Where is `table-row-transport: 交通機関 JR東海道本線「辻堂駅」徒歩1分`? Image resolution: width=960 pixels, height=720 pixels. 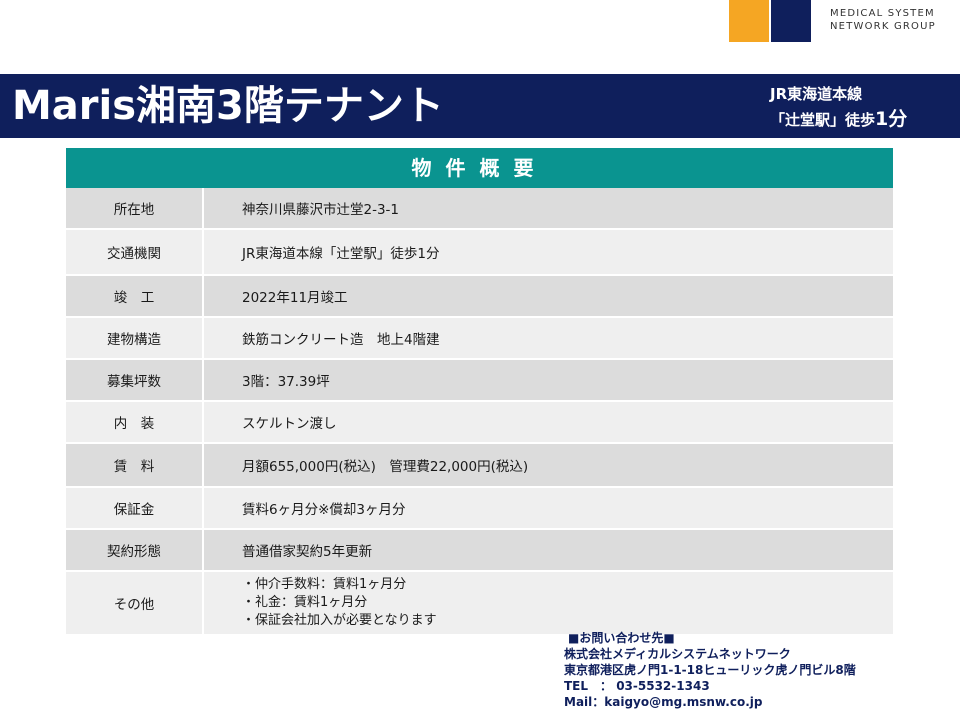 table-row-transport: 交通機関 JR東海道本線「辻堂駅」徒歩1分 is located at coordinates (479, 253).